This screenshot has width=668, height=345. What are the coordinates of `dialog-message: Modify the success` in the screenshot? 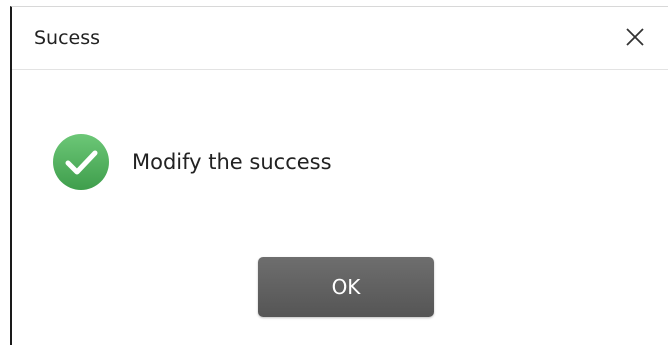 It's located at (232, 162).